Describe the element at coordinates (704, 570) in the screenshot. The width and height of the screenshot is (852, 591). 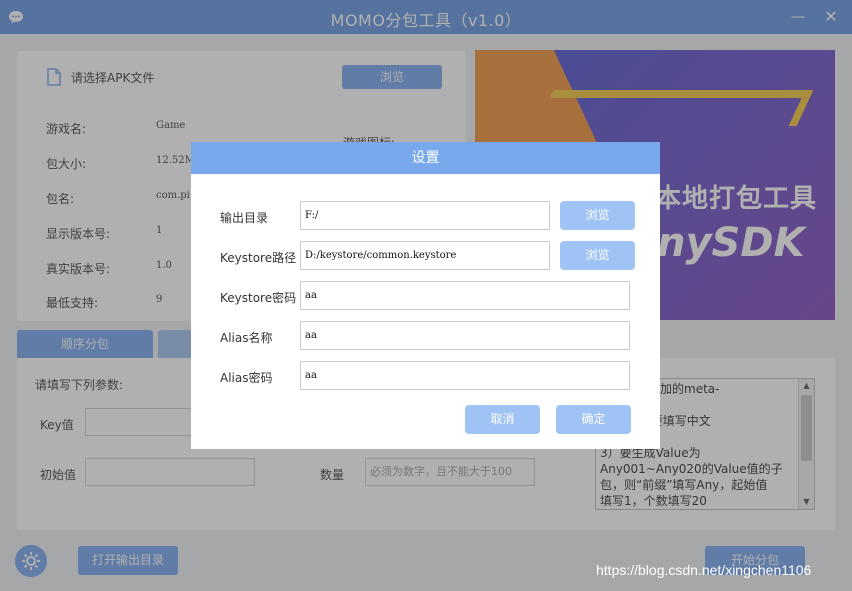
I see `watermark-text: https://blog.csdn.net/xingchen1106` at that location.